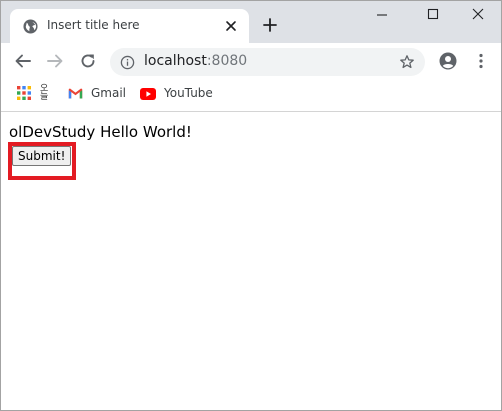  Describe the element at coordinates (30, 26) in the screenshot. I see `globe-icon` at that location.